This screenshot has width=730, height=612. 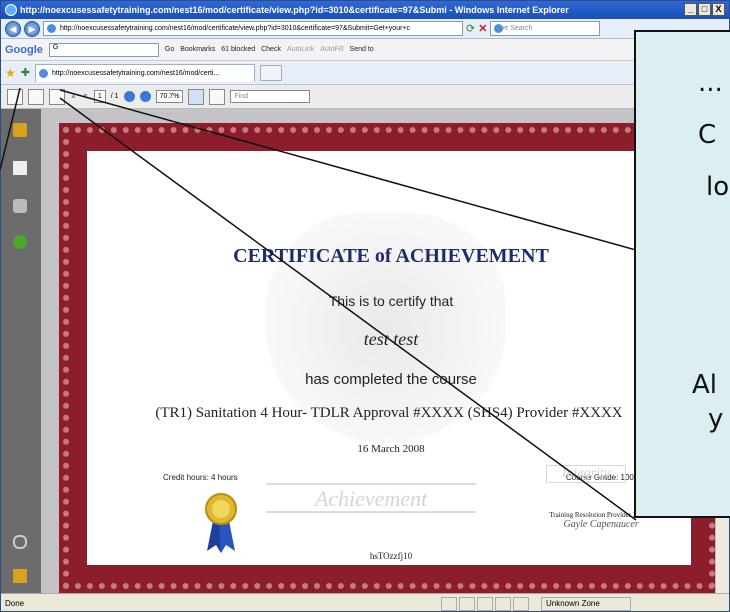 What do you see at coordinates (718, 9) in the screenshot?
I see `close-button: X` at bounding box center [718, 9].